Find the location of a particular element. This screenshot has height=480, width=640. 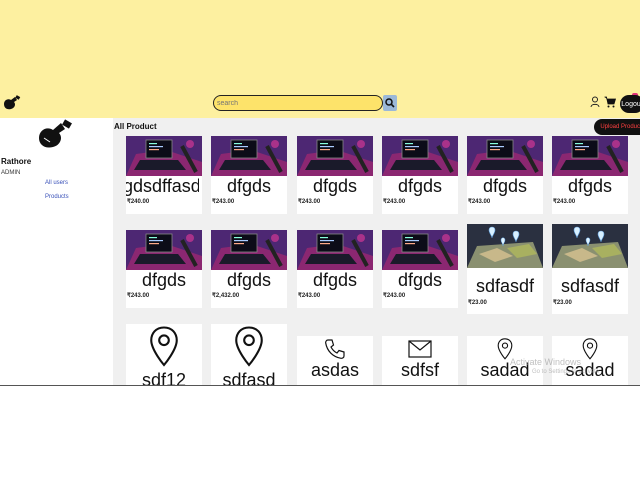

product-card: sdfsf is located at coordinates (420, 361).